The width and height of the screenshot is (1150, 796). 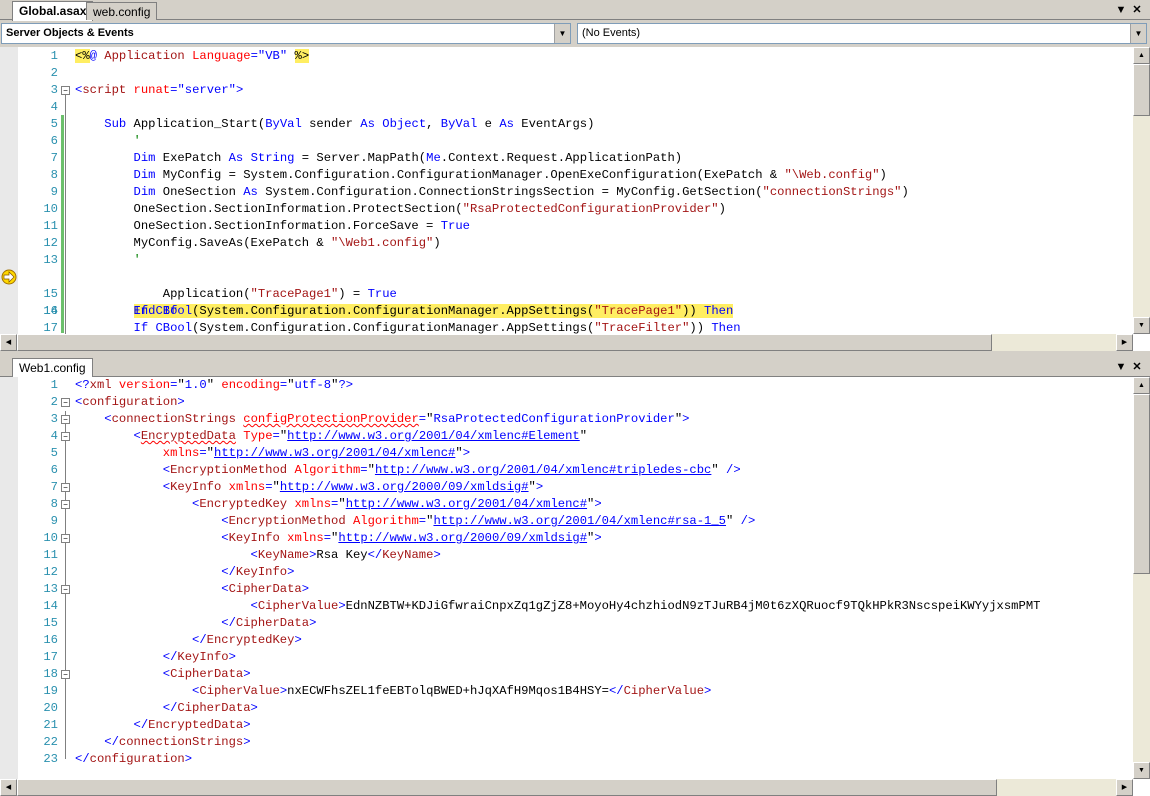 What do you see at coordinates (566, 572) in the screenshot?
I see `code-line: 12 </KeyInfo>` at bounding box center [566, 572].